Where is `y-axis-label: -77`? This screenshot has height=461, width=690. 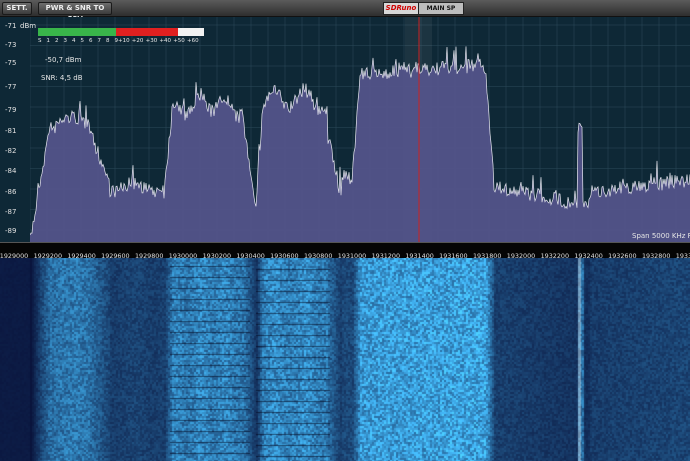 y-axis-label: -77 is located at coordinates (11, 87).